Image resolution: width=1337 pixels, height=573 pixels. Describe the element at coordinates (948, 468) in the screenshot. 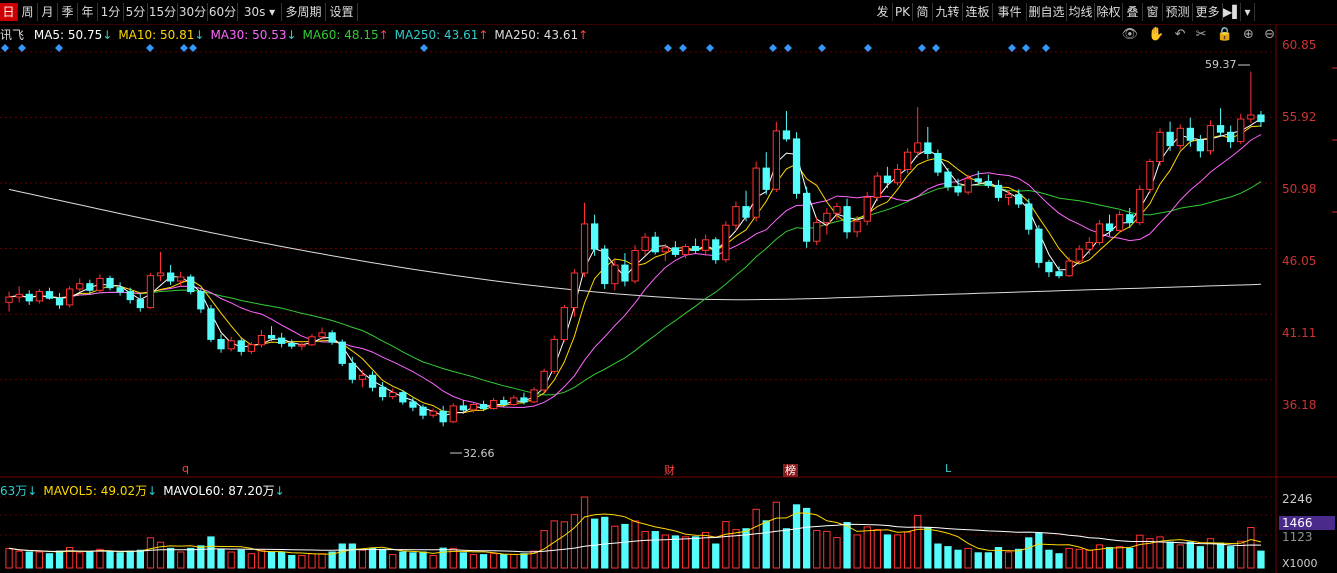

I see `event-l: L` at that location.